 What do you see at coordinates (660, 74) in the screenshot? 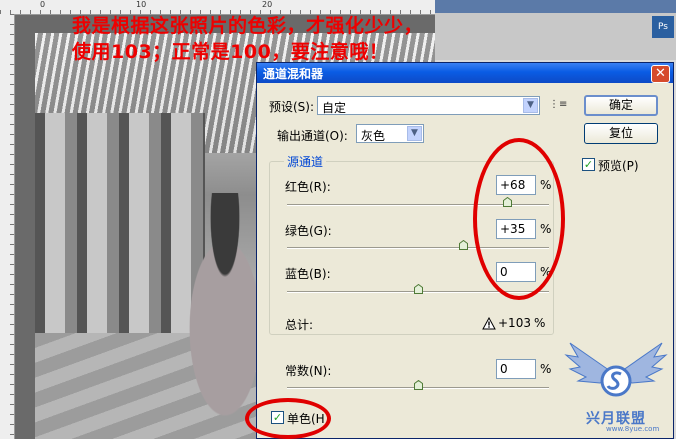
I see `close-button: ✕` at bounding box center [660, 74].